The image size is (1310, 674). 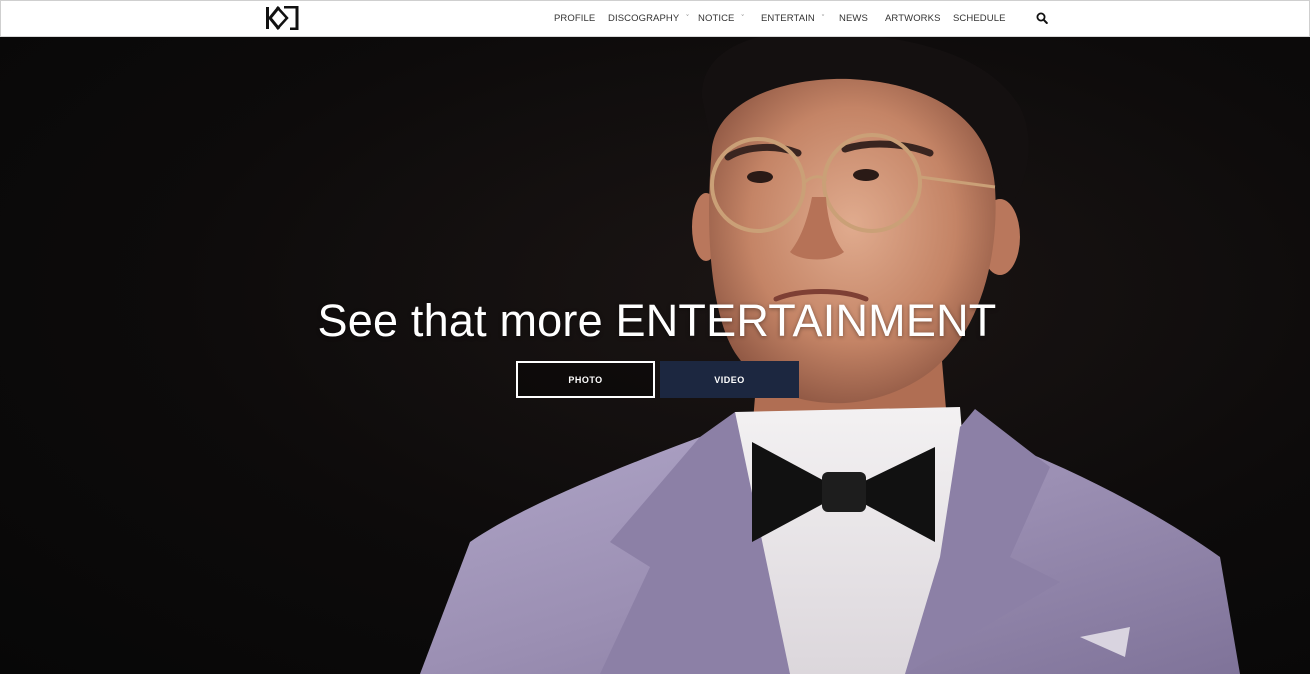 I want to click on nav-notice: NOTICE ˇ, so click(x=721, y=19).